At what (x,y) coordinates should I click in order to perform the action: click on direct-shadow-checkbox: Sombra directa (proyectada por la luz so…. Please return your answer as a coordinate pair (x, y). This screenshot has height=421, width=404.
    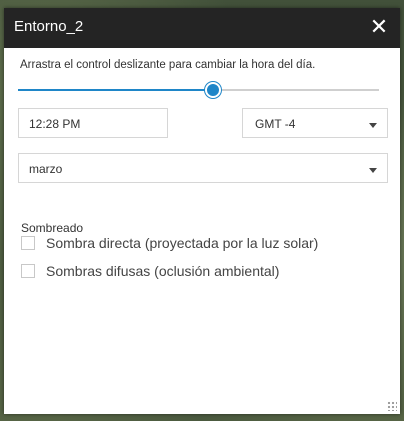
    Looking at the image, I should click on (181, 244).